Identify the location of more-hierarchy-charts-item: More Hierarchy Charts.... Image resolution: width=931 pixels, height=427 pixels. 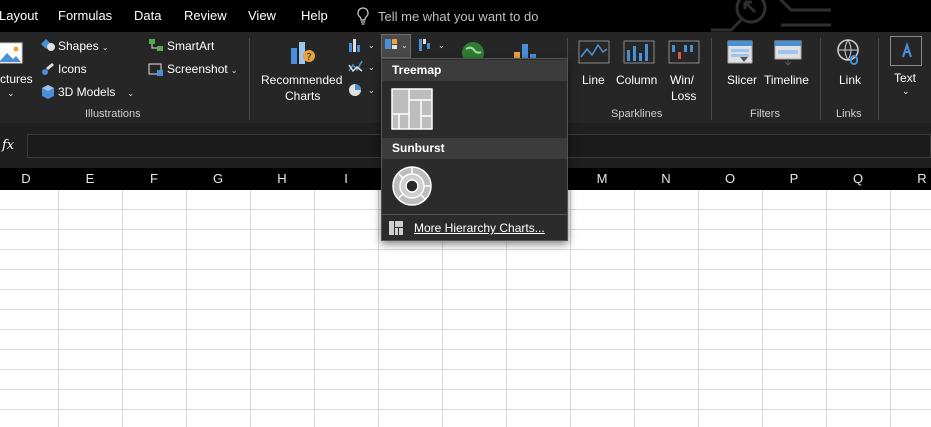
(474, 228).